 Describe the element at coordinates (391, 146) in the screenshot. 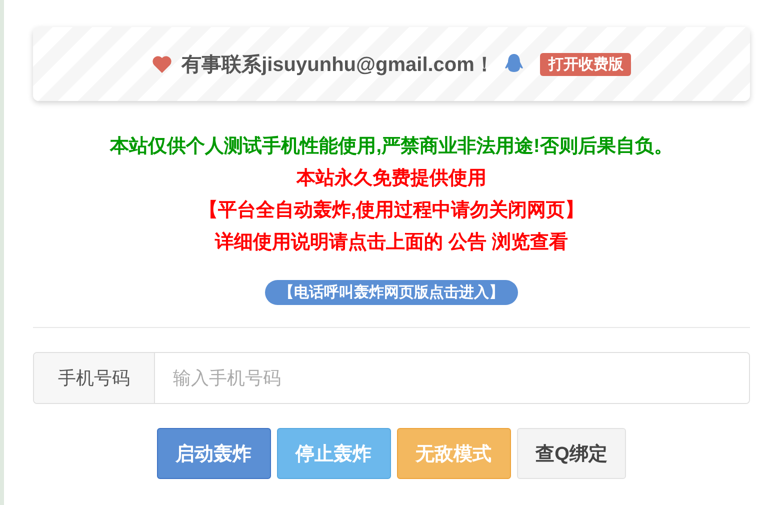

I see `notice-text: 本站仅供个人测试手机性能使用,严禁商业非法用途!否则后果自负。` at that location.